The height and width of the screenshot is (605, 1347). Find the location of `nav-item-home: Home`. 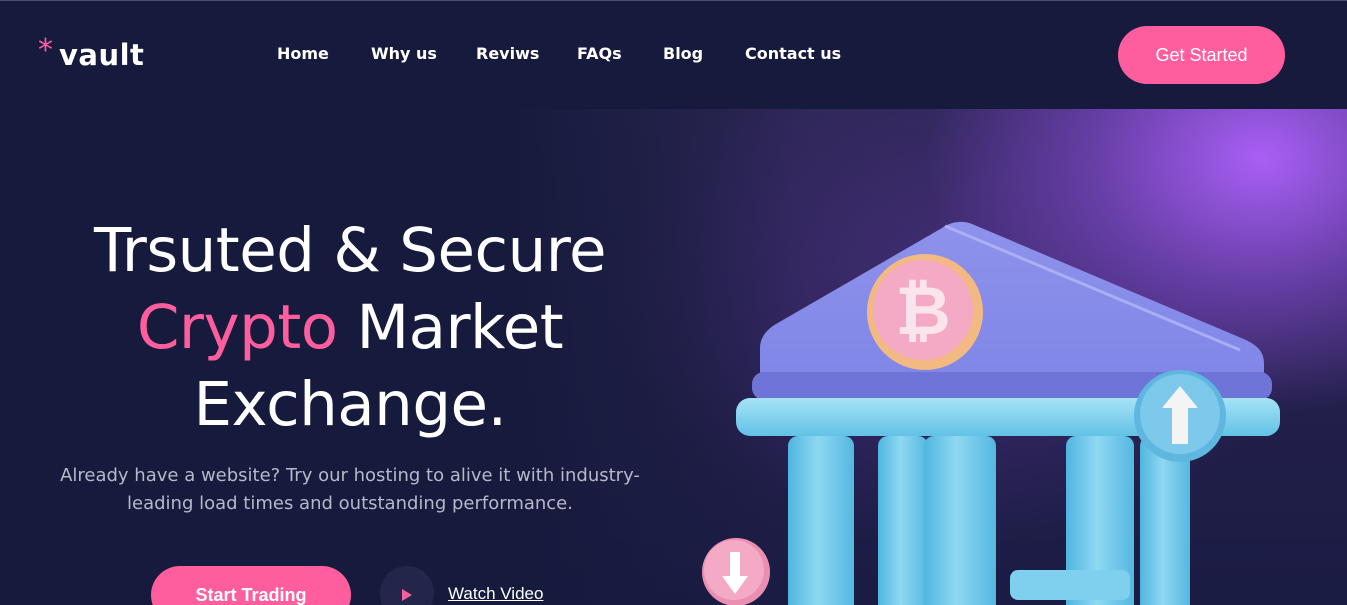

nav-item-home: Home is located at coordinates (303, 53).